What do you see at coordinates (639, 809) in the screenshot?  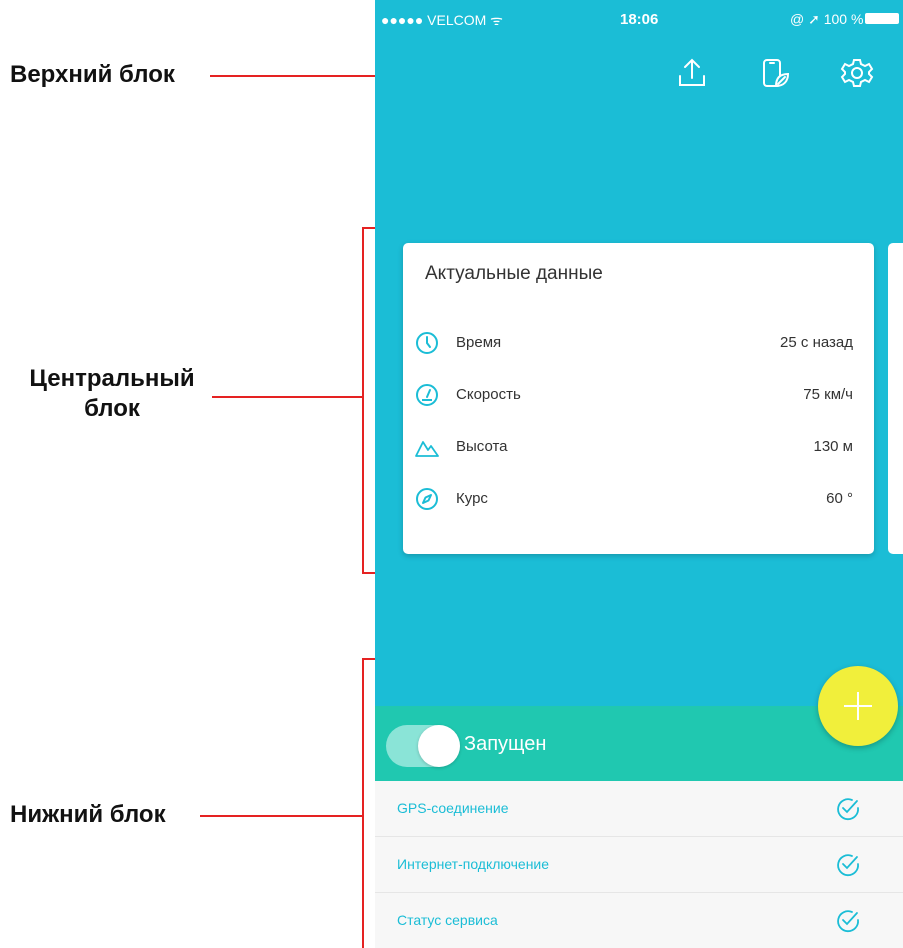 I see `status-item-gps: GPS-соединение` at bounding box center [639, 809].